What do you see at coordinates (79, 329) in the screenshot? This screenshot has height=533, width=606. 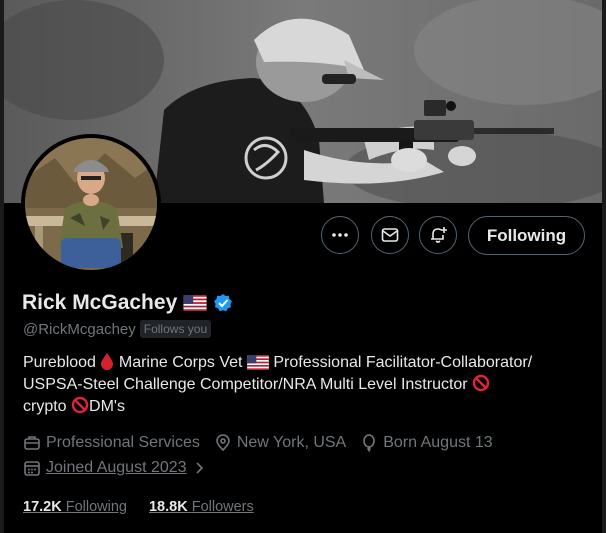 I see `user-handle: @RickMcgachey` at bounding box center [79, 329].